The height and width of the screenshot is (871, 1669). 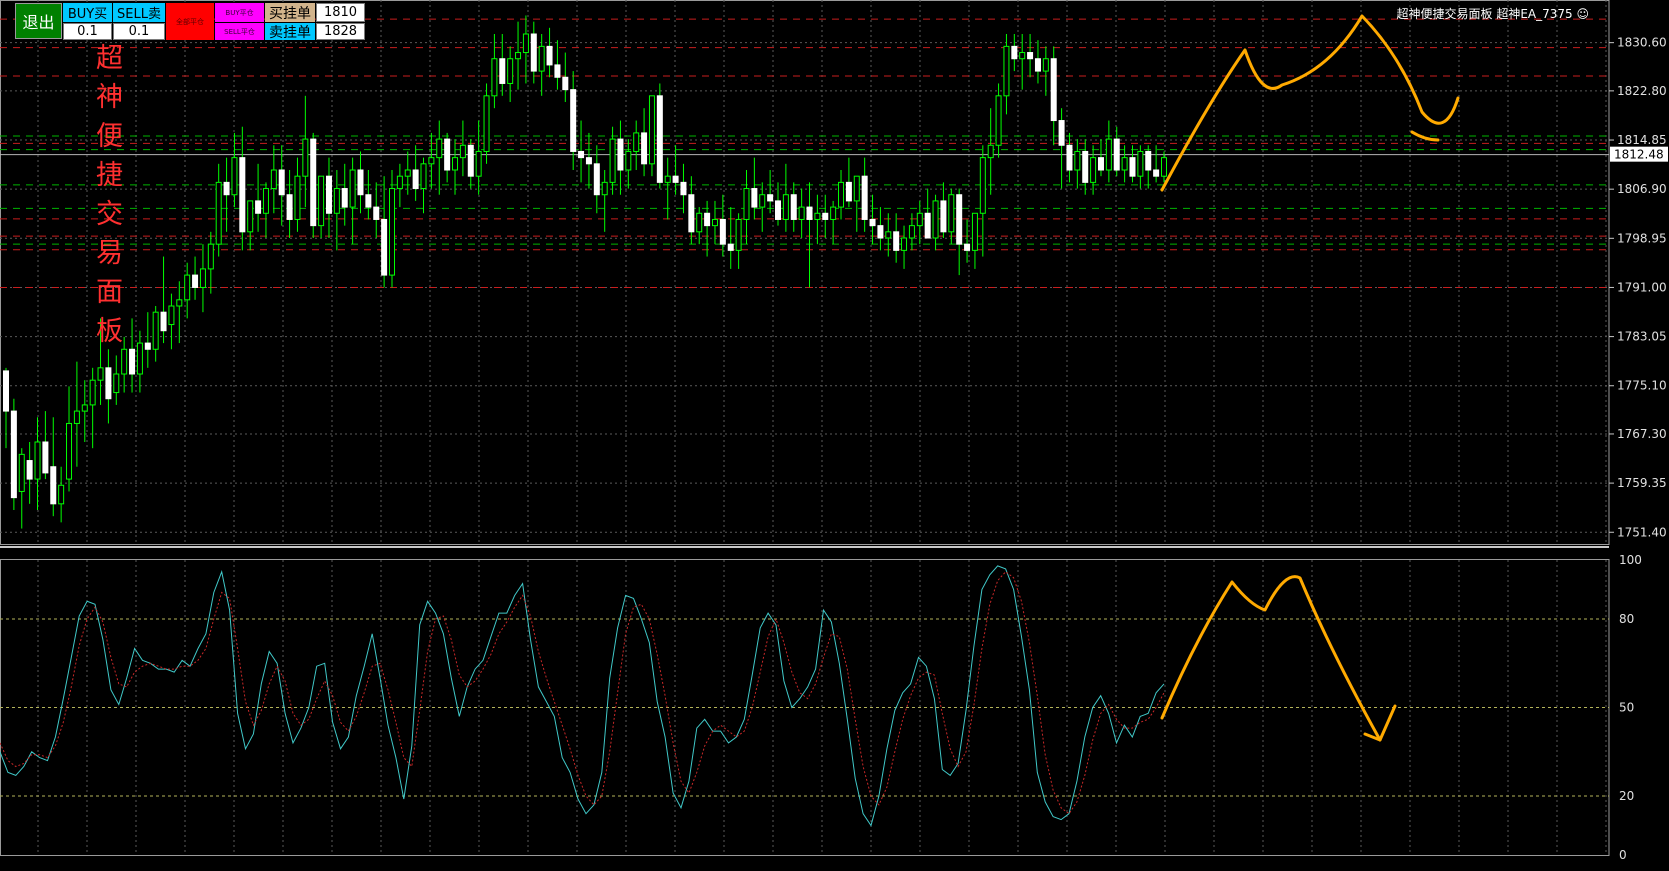 I want to click on price-tick-label: 1783.05, so click(x=1642, y=337).